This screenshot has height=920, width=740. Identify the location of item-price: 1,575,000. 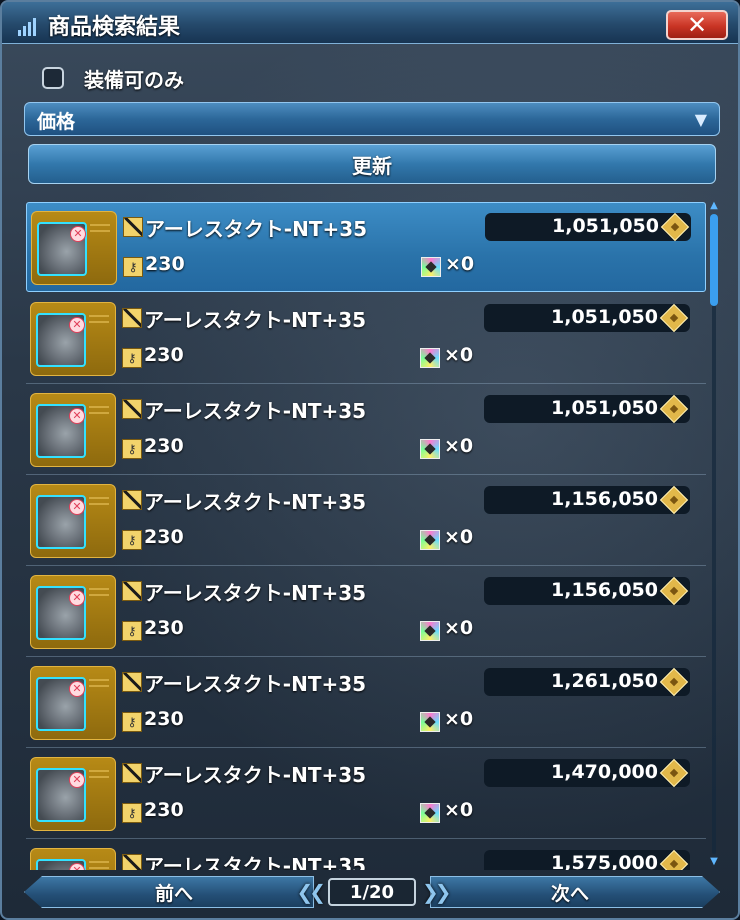
(604, 861).